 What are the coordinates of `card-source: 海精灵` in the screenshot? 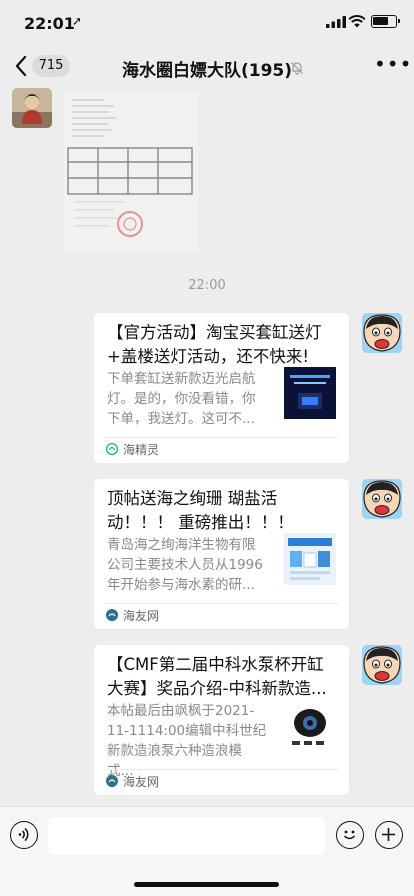 It's located at (141, 450).